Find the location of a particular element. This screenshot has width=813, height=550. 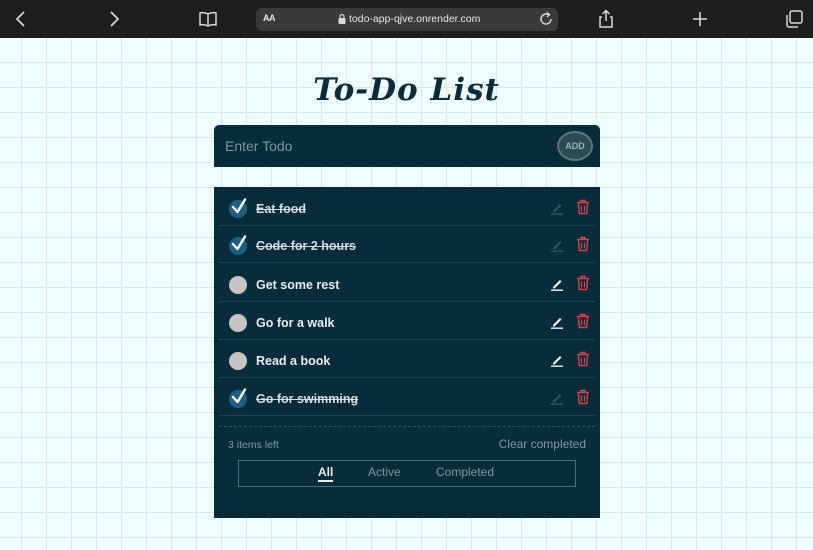

browser-toolbar: AA todo-app-qjve.onrender.com is located at coordinates (406, 19).